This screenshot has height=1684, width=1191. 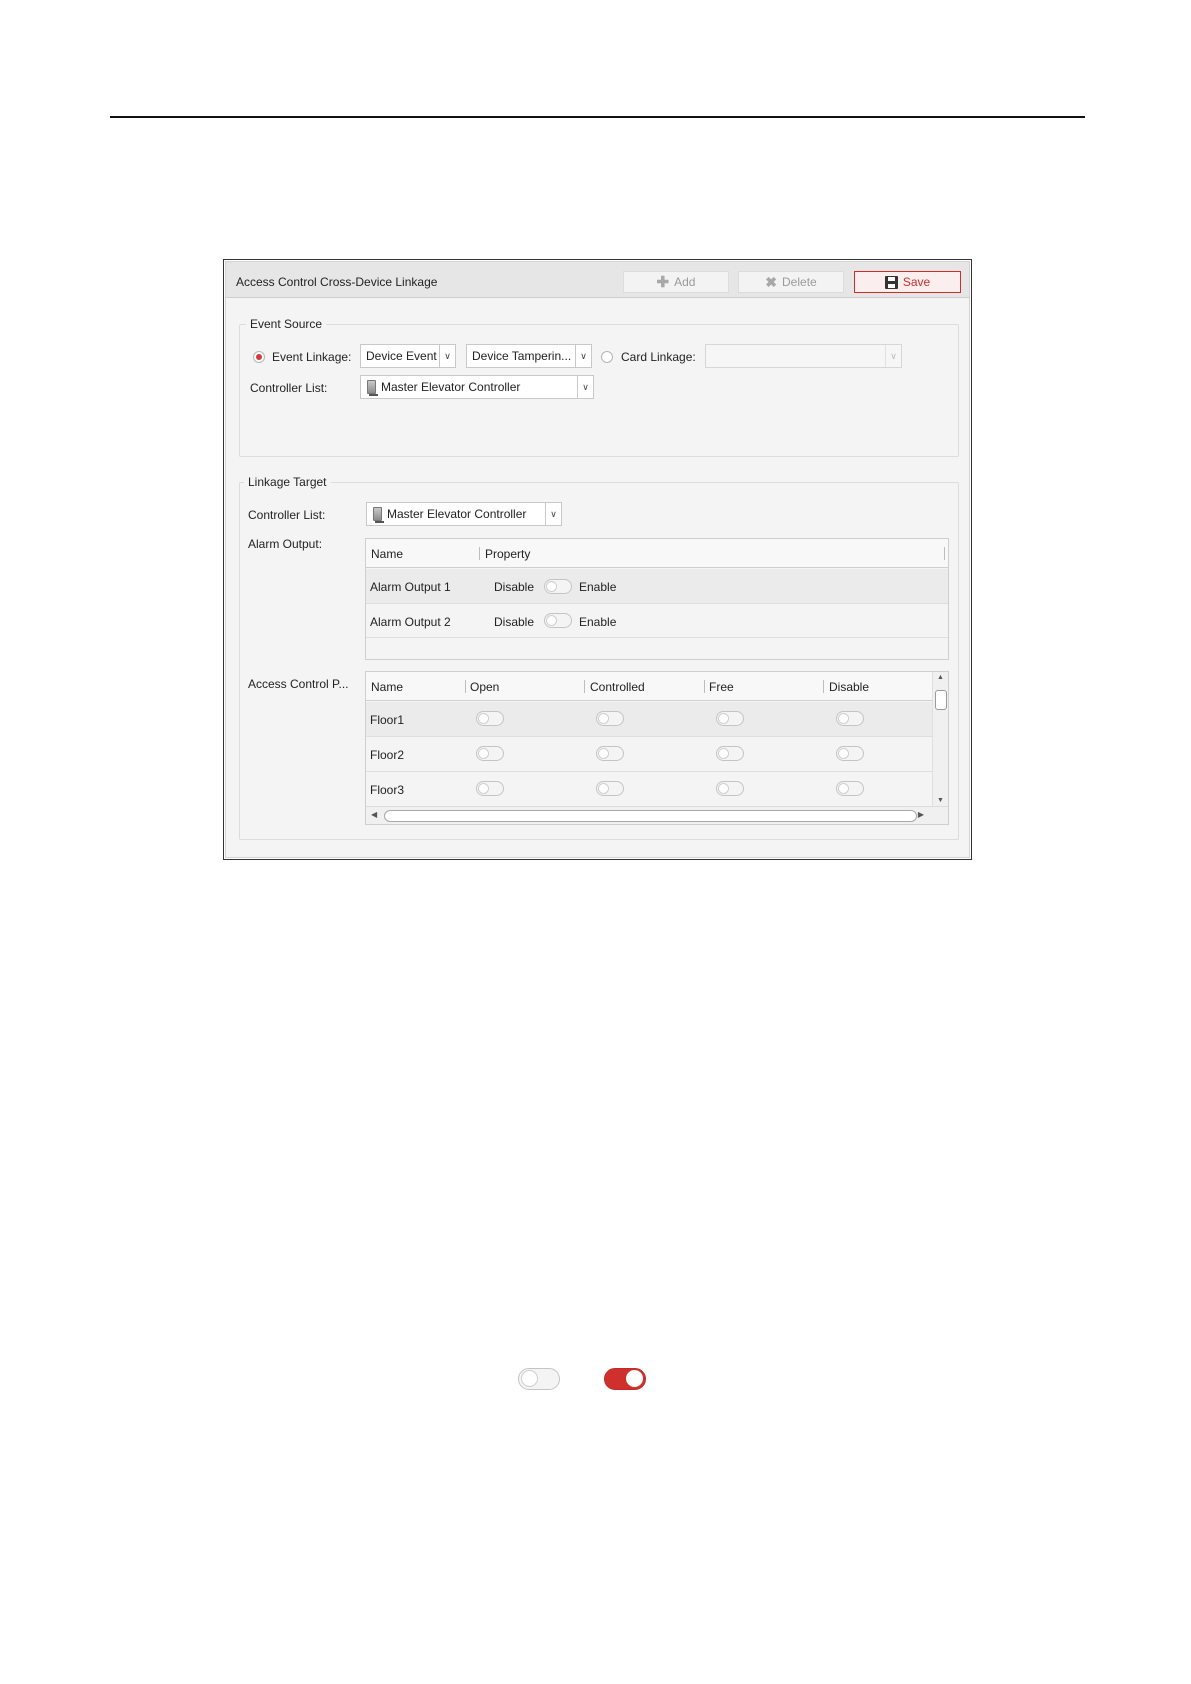 What do you see at coordinates (921, 814) in the screenshot?
I see `scroll-right-arrow-icon: ▶` at bounding box center [921, 814].